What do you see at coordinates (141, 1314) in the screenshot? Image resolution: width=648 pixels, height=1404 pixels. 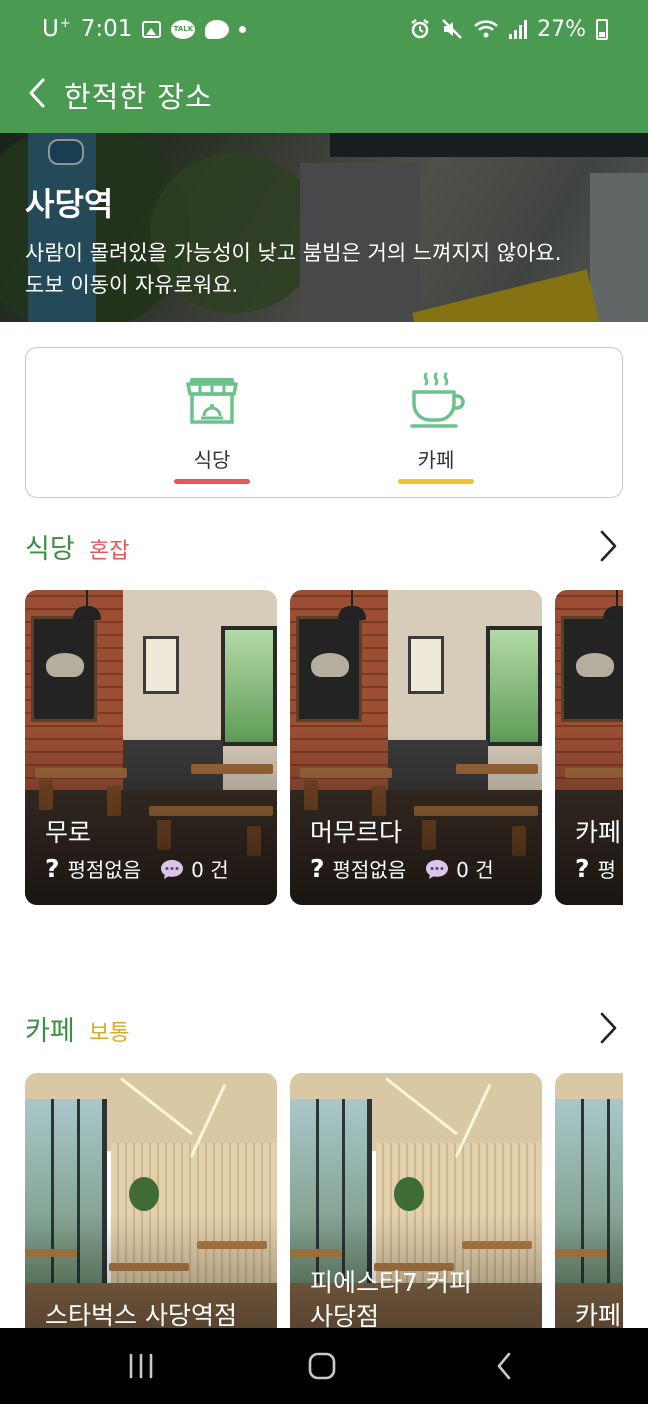 I see `place-name: 스타벅스 사당역점` at bounding box center [141, 1314].